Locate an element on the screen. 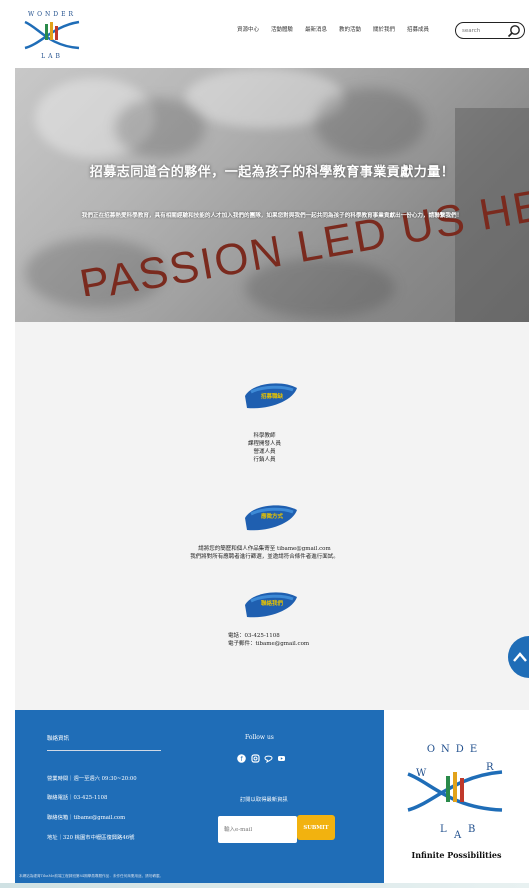 The height and width of the screenshot is (888, 529). footer-divider is located at coordinates (104, 750).